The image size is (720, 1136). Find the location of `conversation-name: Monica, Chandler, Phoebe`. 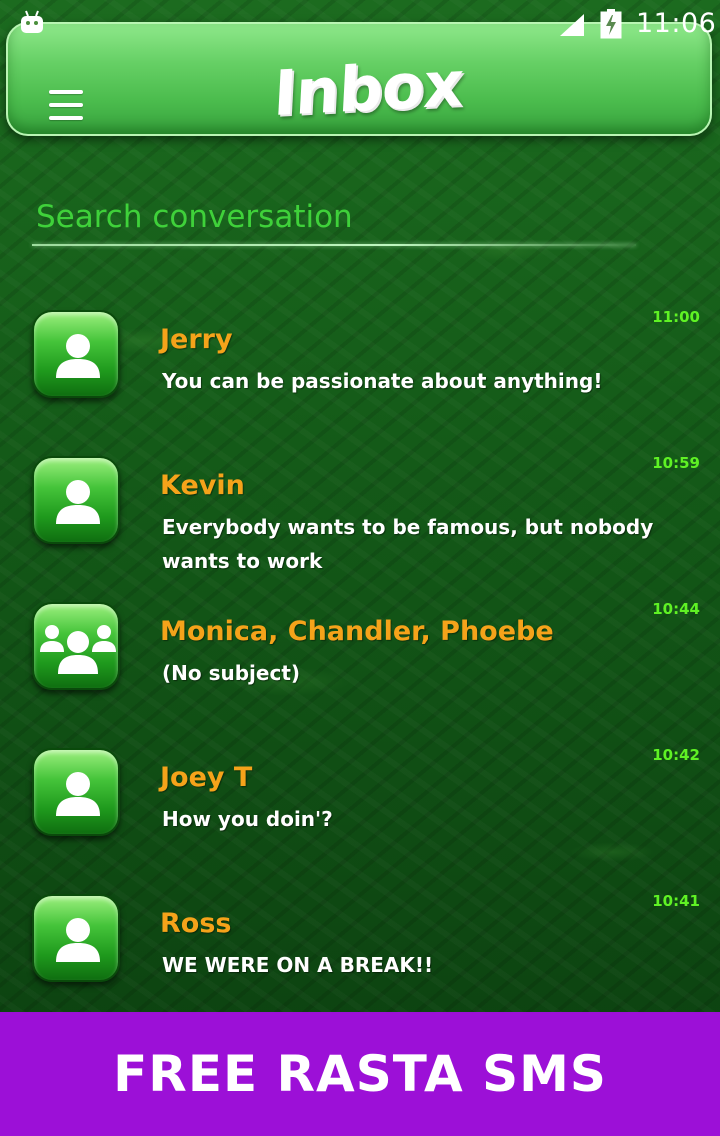

conversation-name: Monica, Chandler, Phoebe is located at coordinates (357, 631).